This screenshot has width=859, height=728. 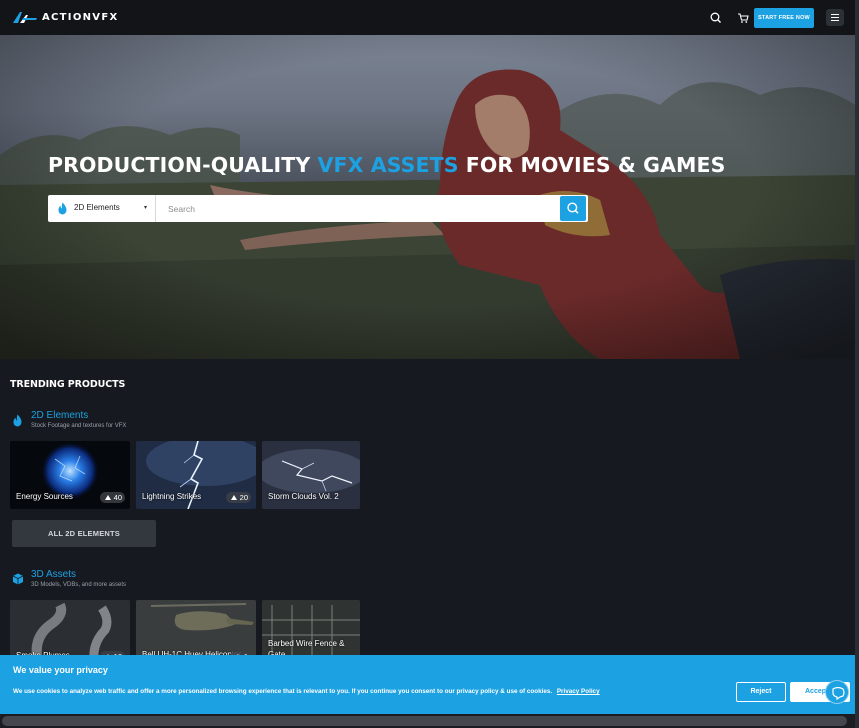 What do you see at coordinates (835, 17) in the screenshot?
I see `menu-button` at bounding box center [835, 17].